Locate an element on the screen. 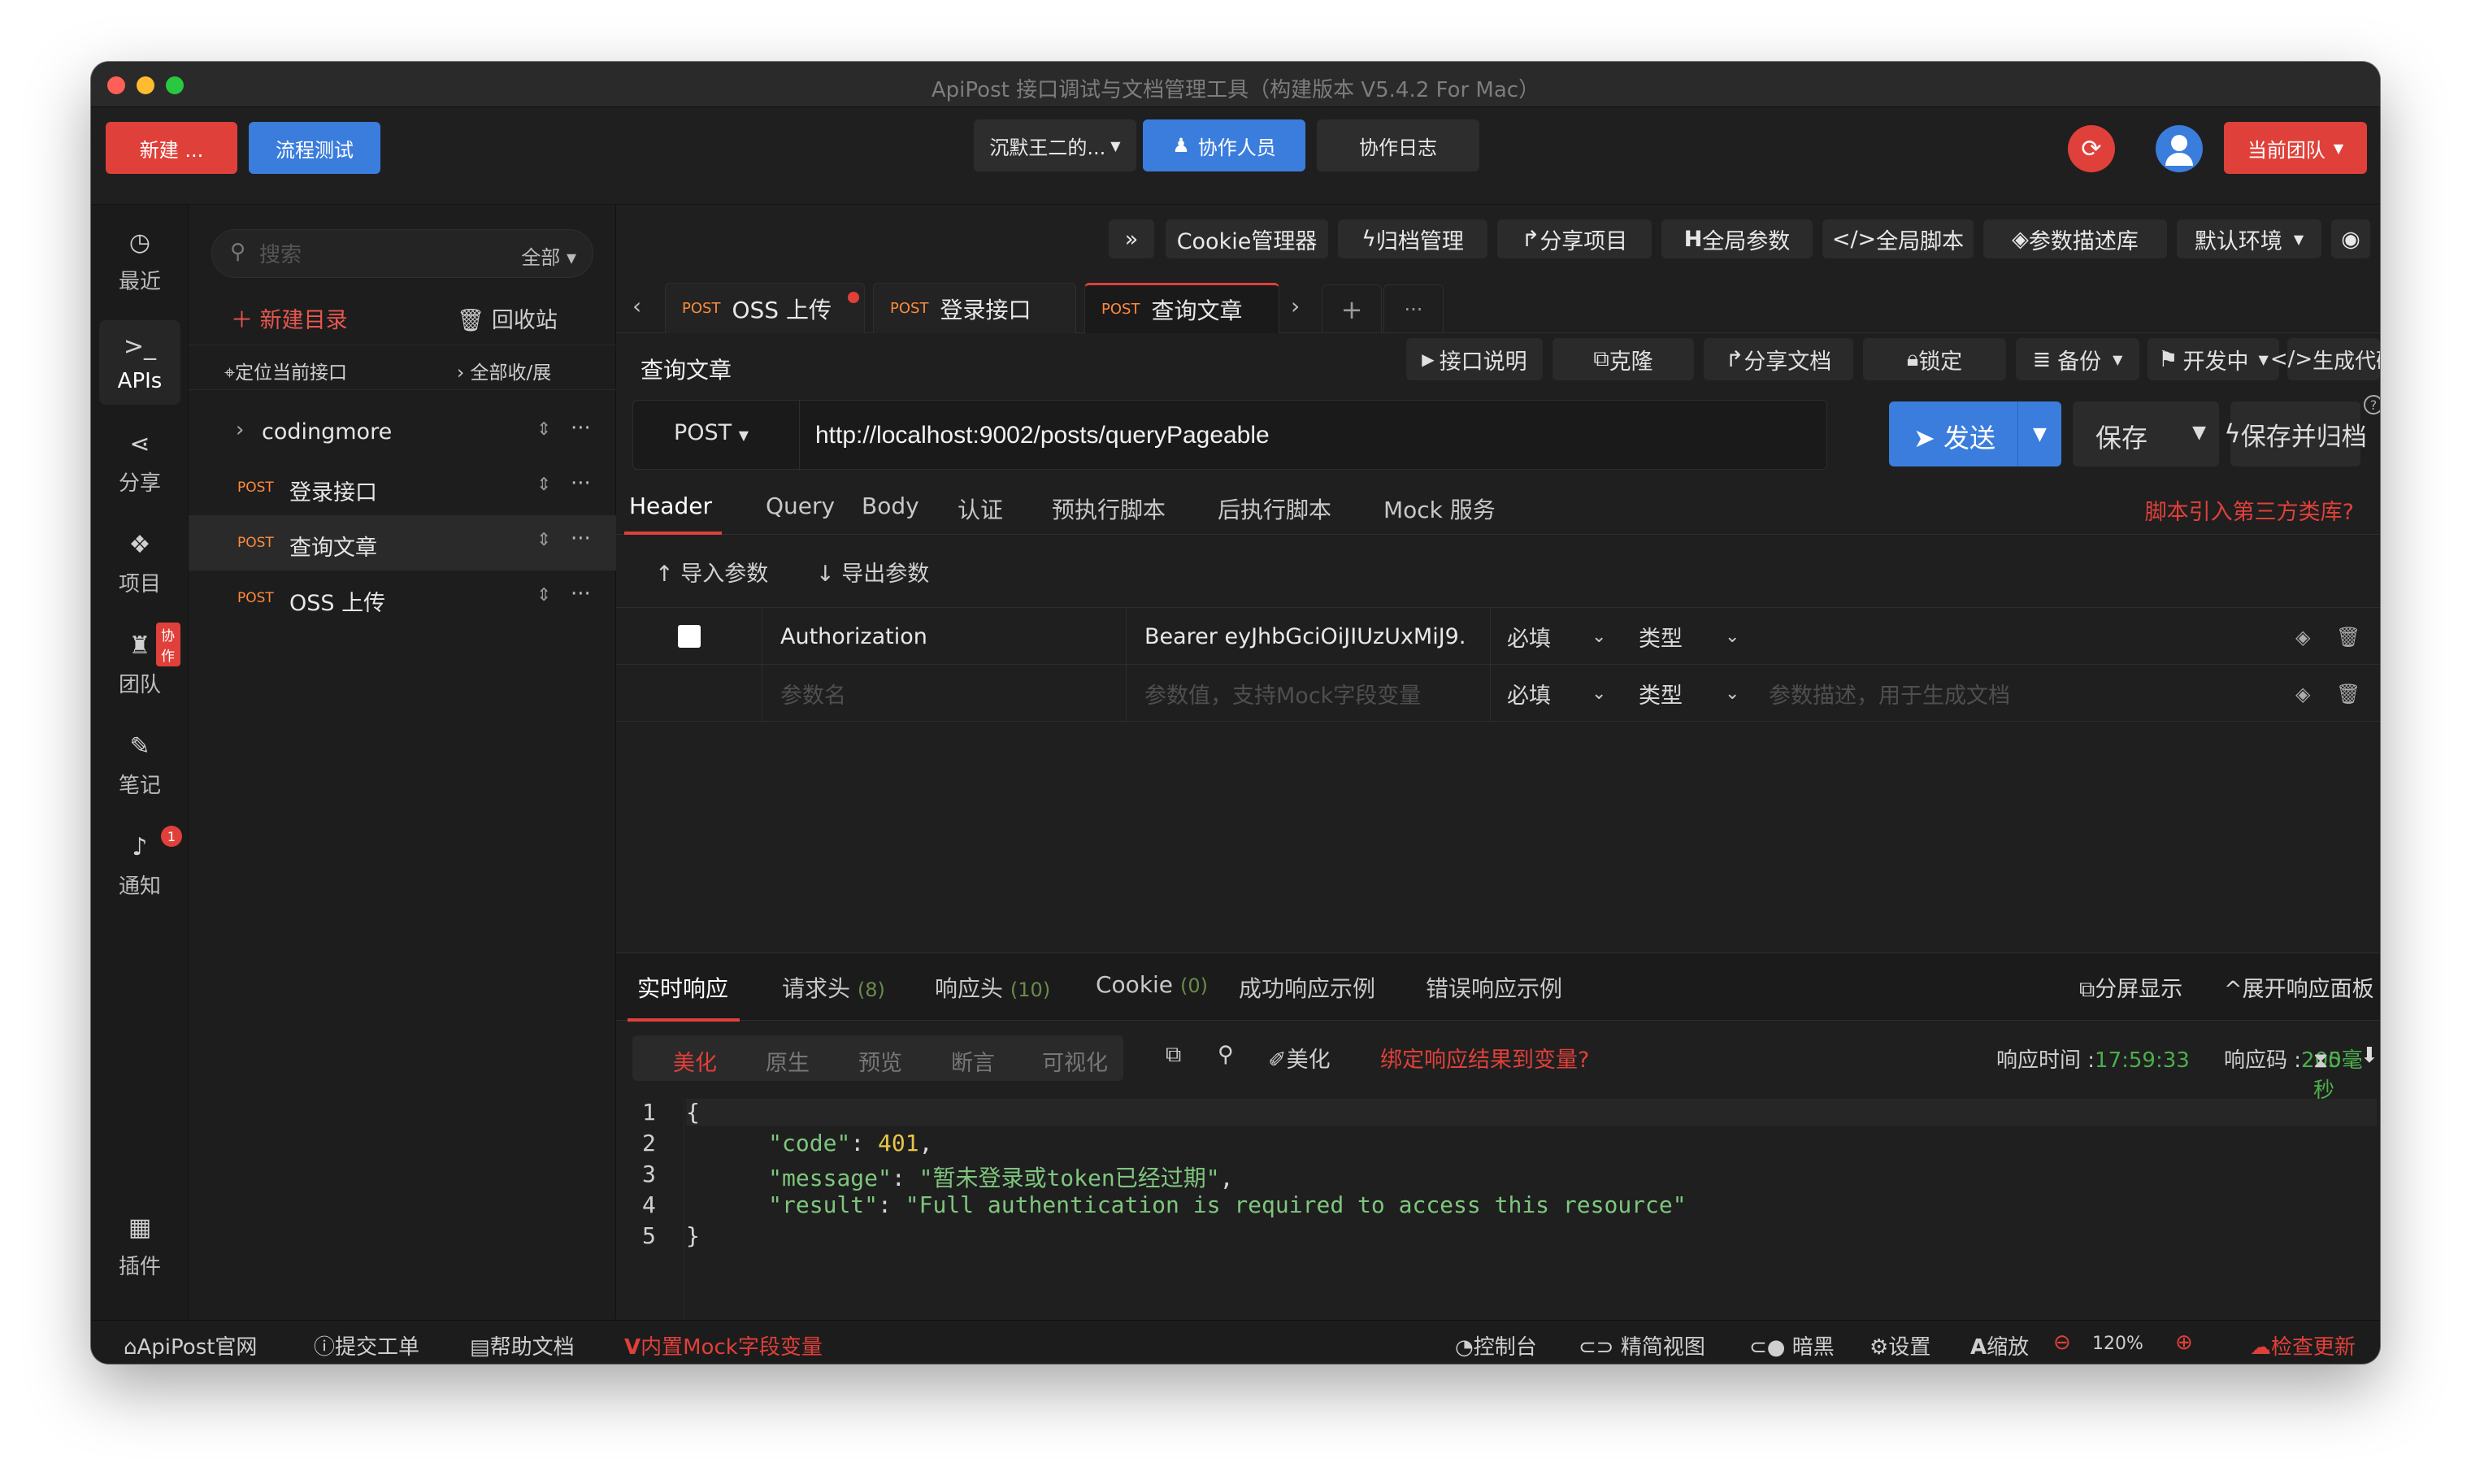 This screenshot has width=2471, height=1484. search-input is located at coordinates (365, 254).